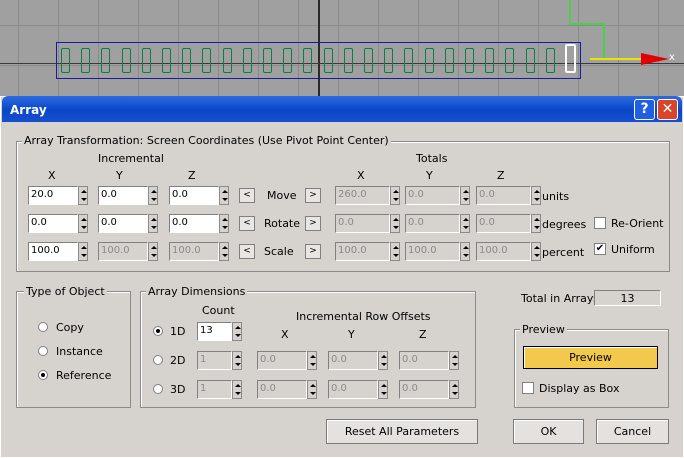 The image size is (684, 458). What do you see at coordinates (224, 195) in the screenshot?
I see `move-incremental-z-spinner-arrows` at bounding box center [224, 195].